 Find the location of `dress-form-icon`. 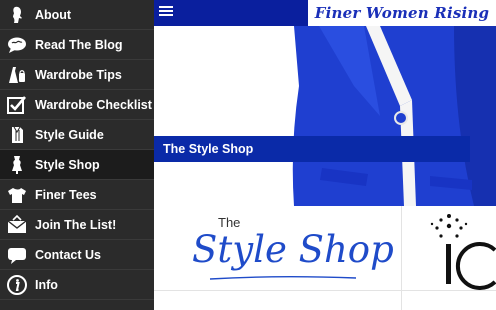

dress-form-icon is located at coordinates (17, 165).